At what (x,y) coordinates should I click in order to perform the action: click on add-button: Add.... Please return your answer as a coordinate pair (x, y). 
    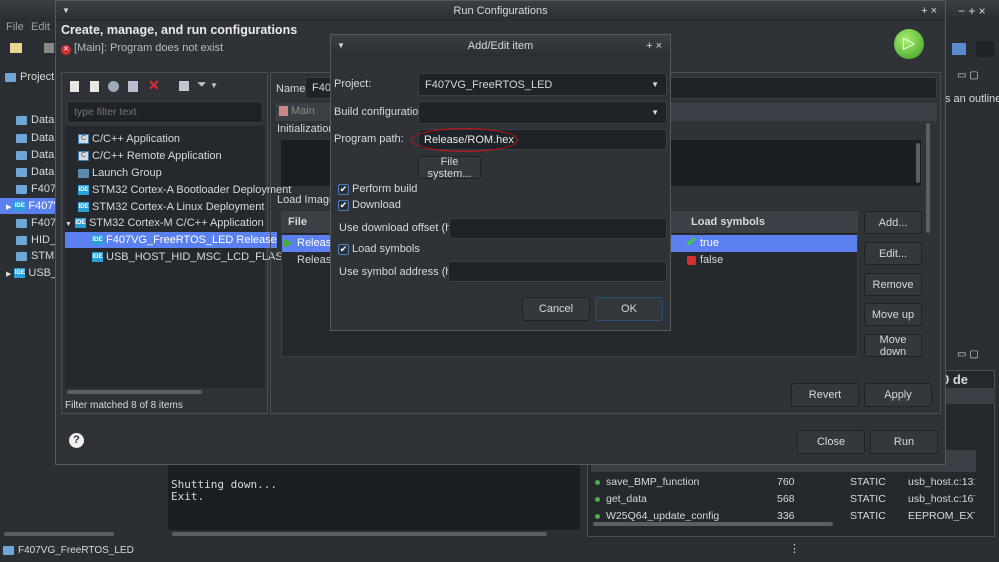
    Looking at the image, I should click on (893, 222).